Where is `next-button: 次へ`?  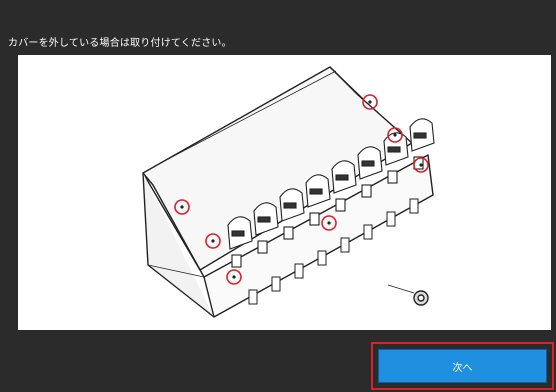 next-button: 次へ is located at coordinates (462, 366).